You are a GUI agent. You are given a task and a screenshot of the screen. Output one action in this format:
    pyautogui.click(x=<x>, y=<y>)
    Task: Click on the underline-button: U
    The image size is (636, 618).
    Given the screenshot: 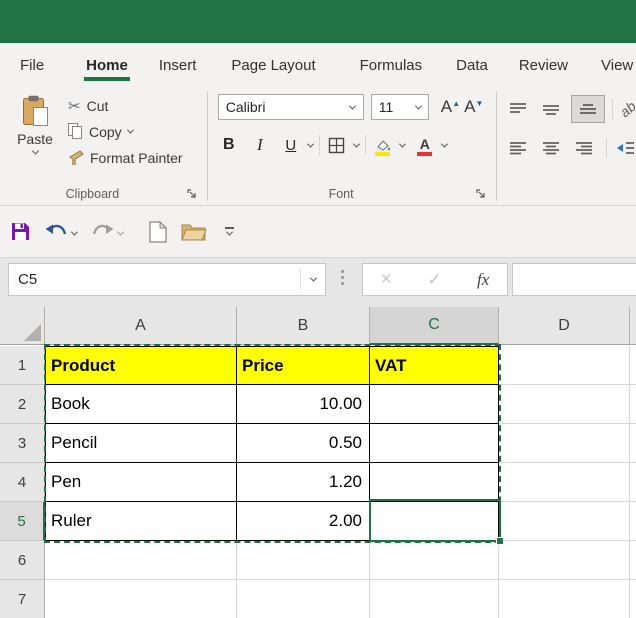 What is the action you would take?
    pyautogui.click(x=291, y=145)
    